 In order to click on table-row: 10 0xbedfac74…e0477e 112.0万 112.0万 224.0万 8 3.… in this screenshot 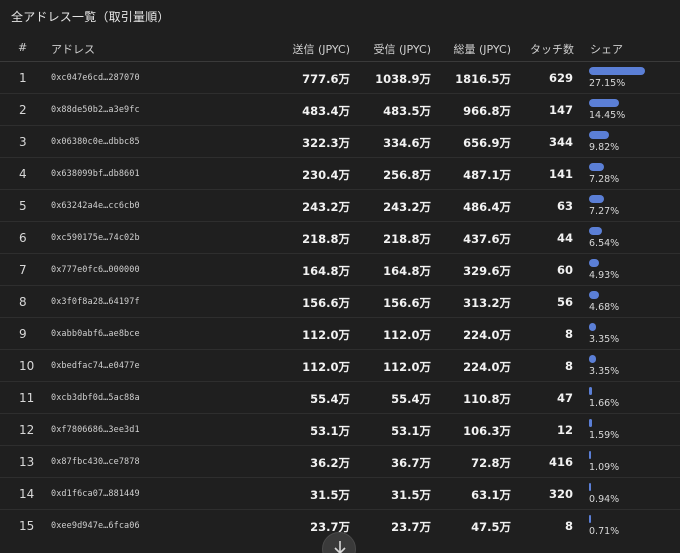, I will do `click(340, 365)`.